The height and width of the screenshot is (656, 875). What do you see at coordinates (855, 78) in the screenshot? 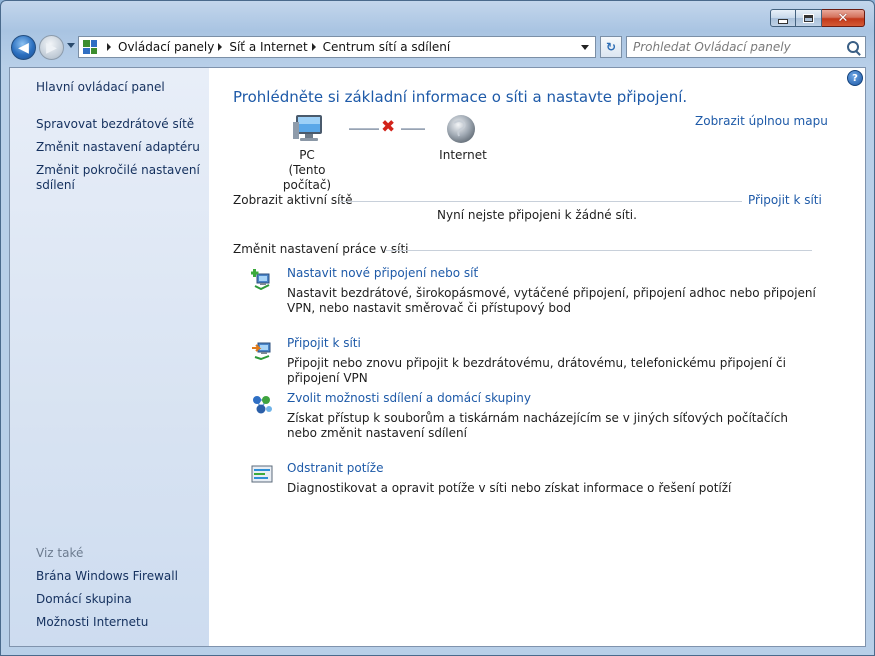
I see `help-icon: ?` at bounding box center [855, 78].